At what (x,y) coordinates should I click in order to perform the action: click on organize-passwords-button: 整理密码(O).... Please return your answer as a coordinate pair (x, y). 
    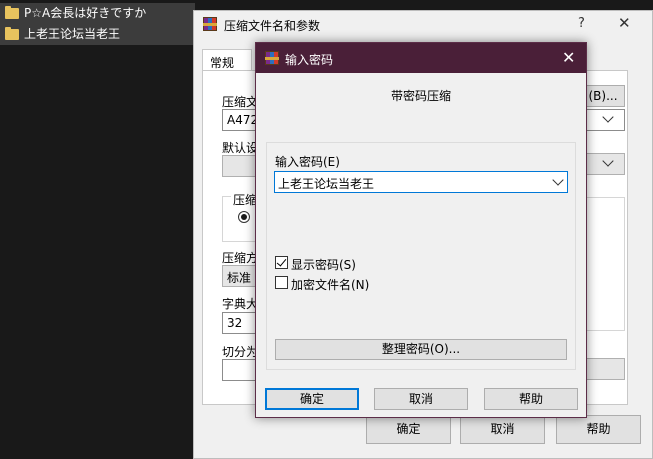
    Looking at the image, I should click on (421, 349).